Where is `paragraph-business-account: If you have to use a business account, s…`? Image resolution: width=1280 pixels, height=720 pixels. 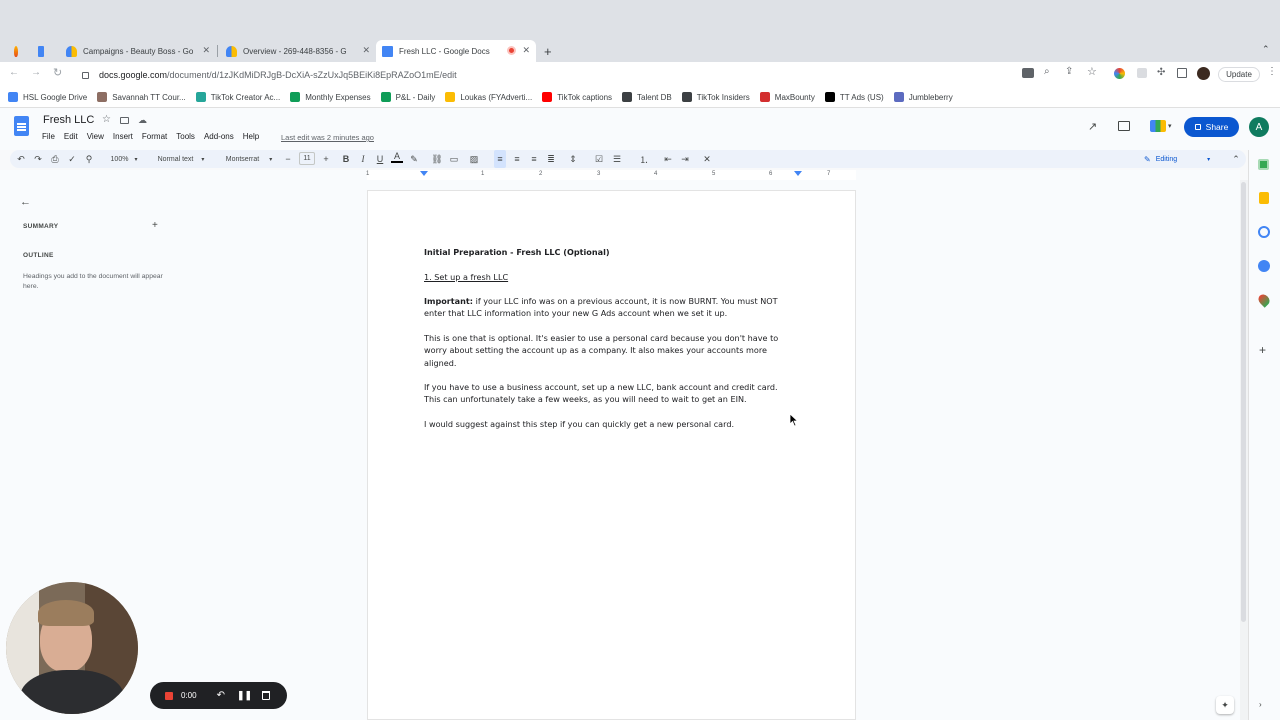 paragraph-business-account: If you have to use a business account, s… is located at coordinates (610, 393).